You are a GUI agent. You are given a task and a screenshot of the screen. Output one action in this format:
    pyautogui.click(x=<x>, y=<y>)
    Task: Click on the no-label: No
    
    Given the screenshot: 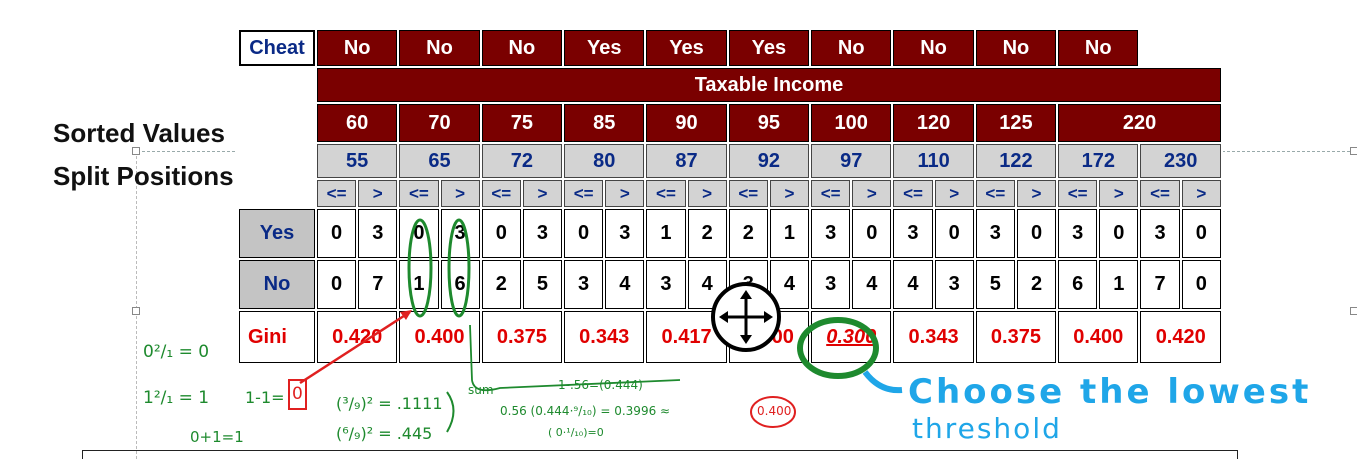 What is the action you would take?
    pyautogui.click(x=277, y=284)
    